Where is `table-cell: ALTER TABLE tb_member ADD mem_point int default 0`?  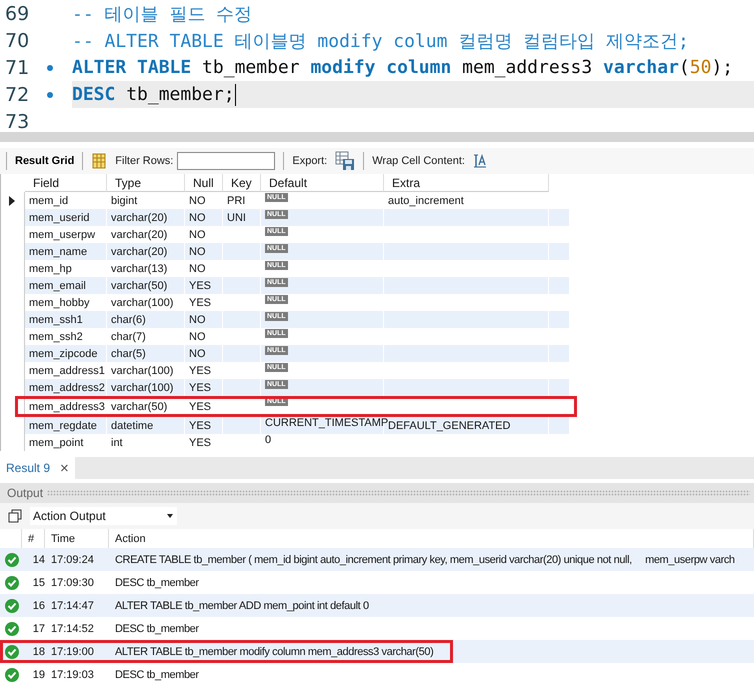 table-cell: ALTER TABLE tb_member ADD mem_point int default 0 is located at coordinates (242, 606).